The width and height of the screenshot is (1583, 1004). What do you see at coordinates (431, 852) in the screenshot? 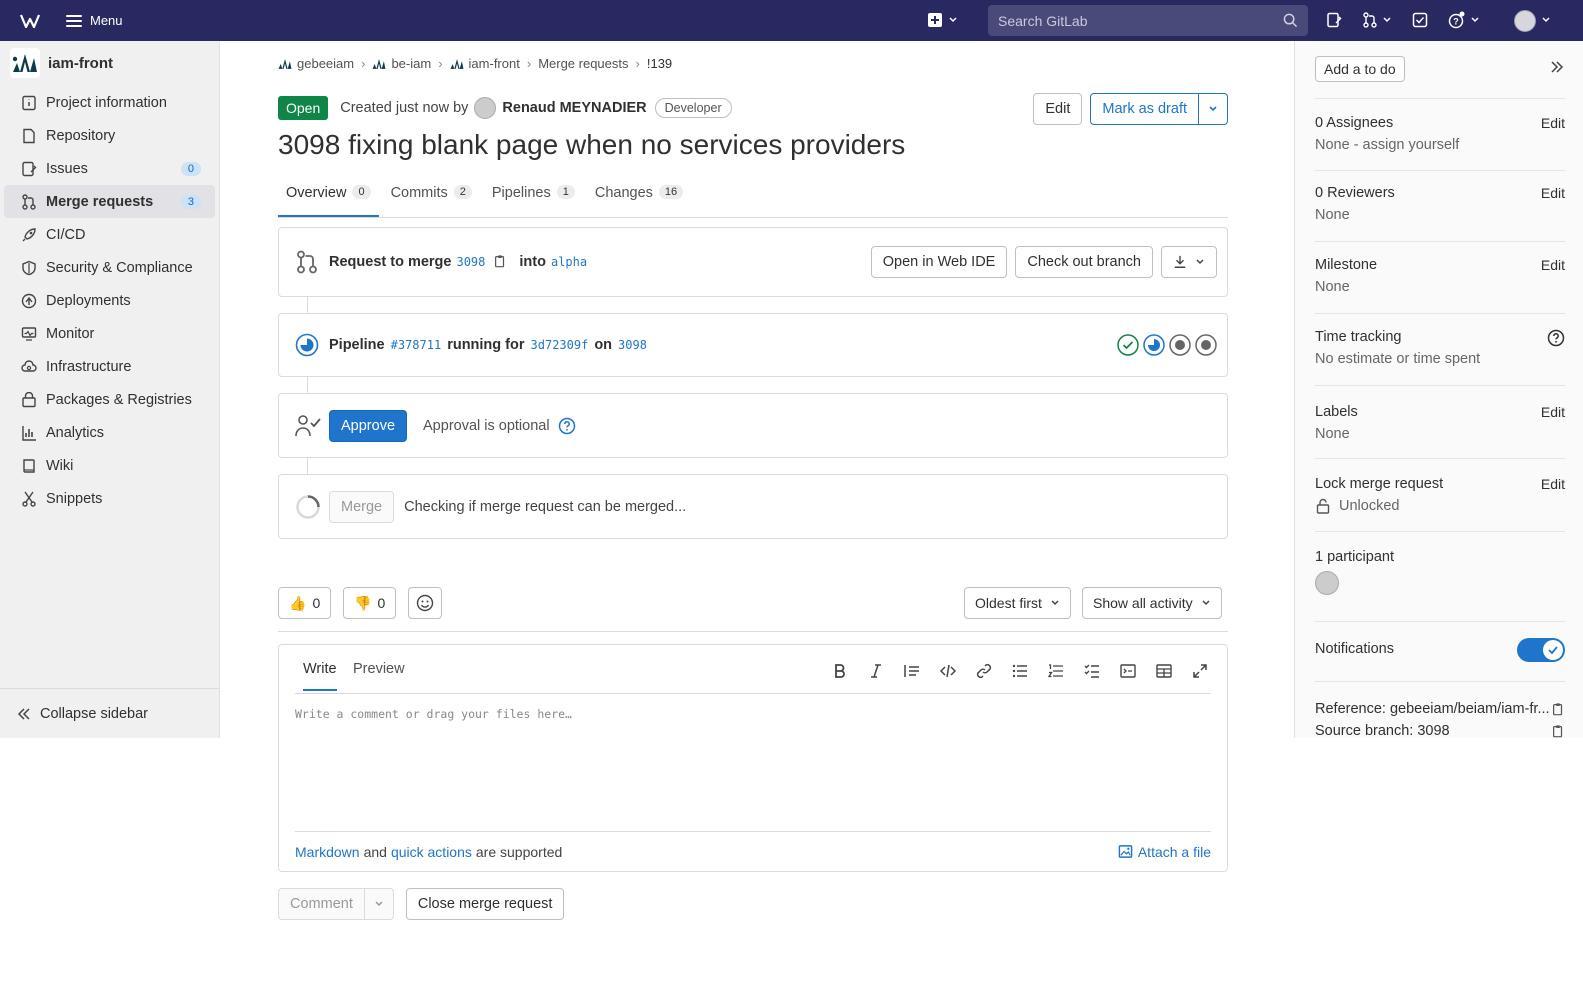
I see `quick-actions-link: quick actions` at bounding box center [431, 852].